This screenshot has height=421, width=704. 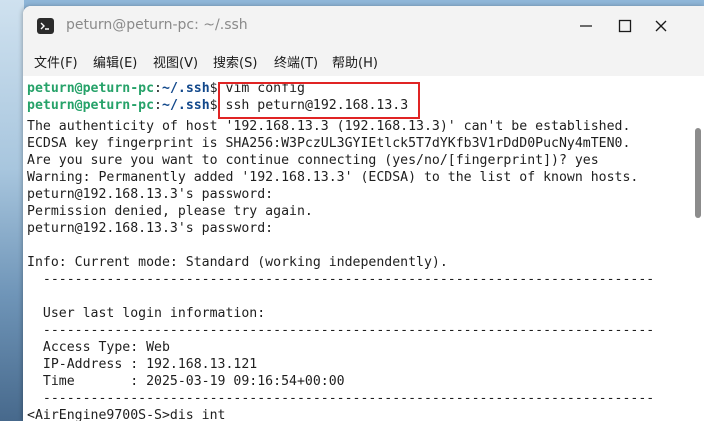 What do you see at coordinates (698, 248) in the screenshot?
I see `scrollbar` at bounding box center [698, 248].